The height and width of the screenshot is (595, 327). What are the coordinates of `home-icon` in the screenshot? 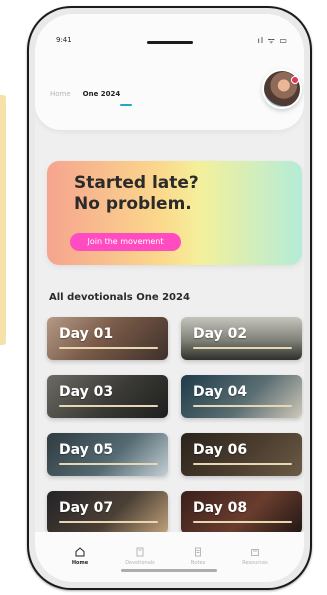 It's located at (80, 552).